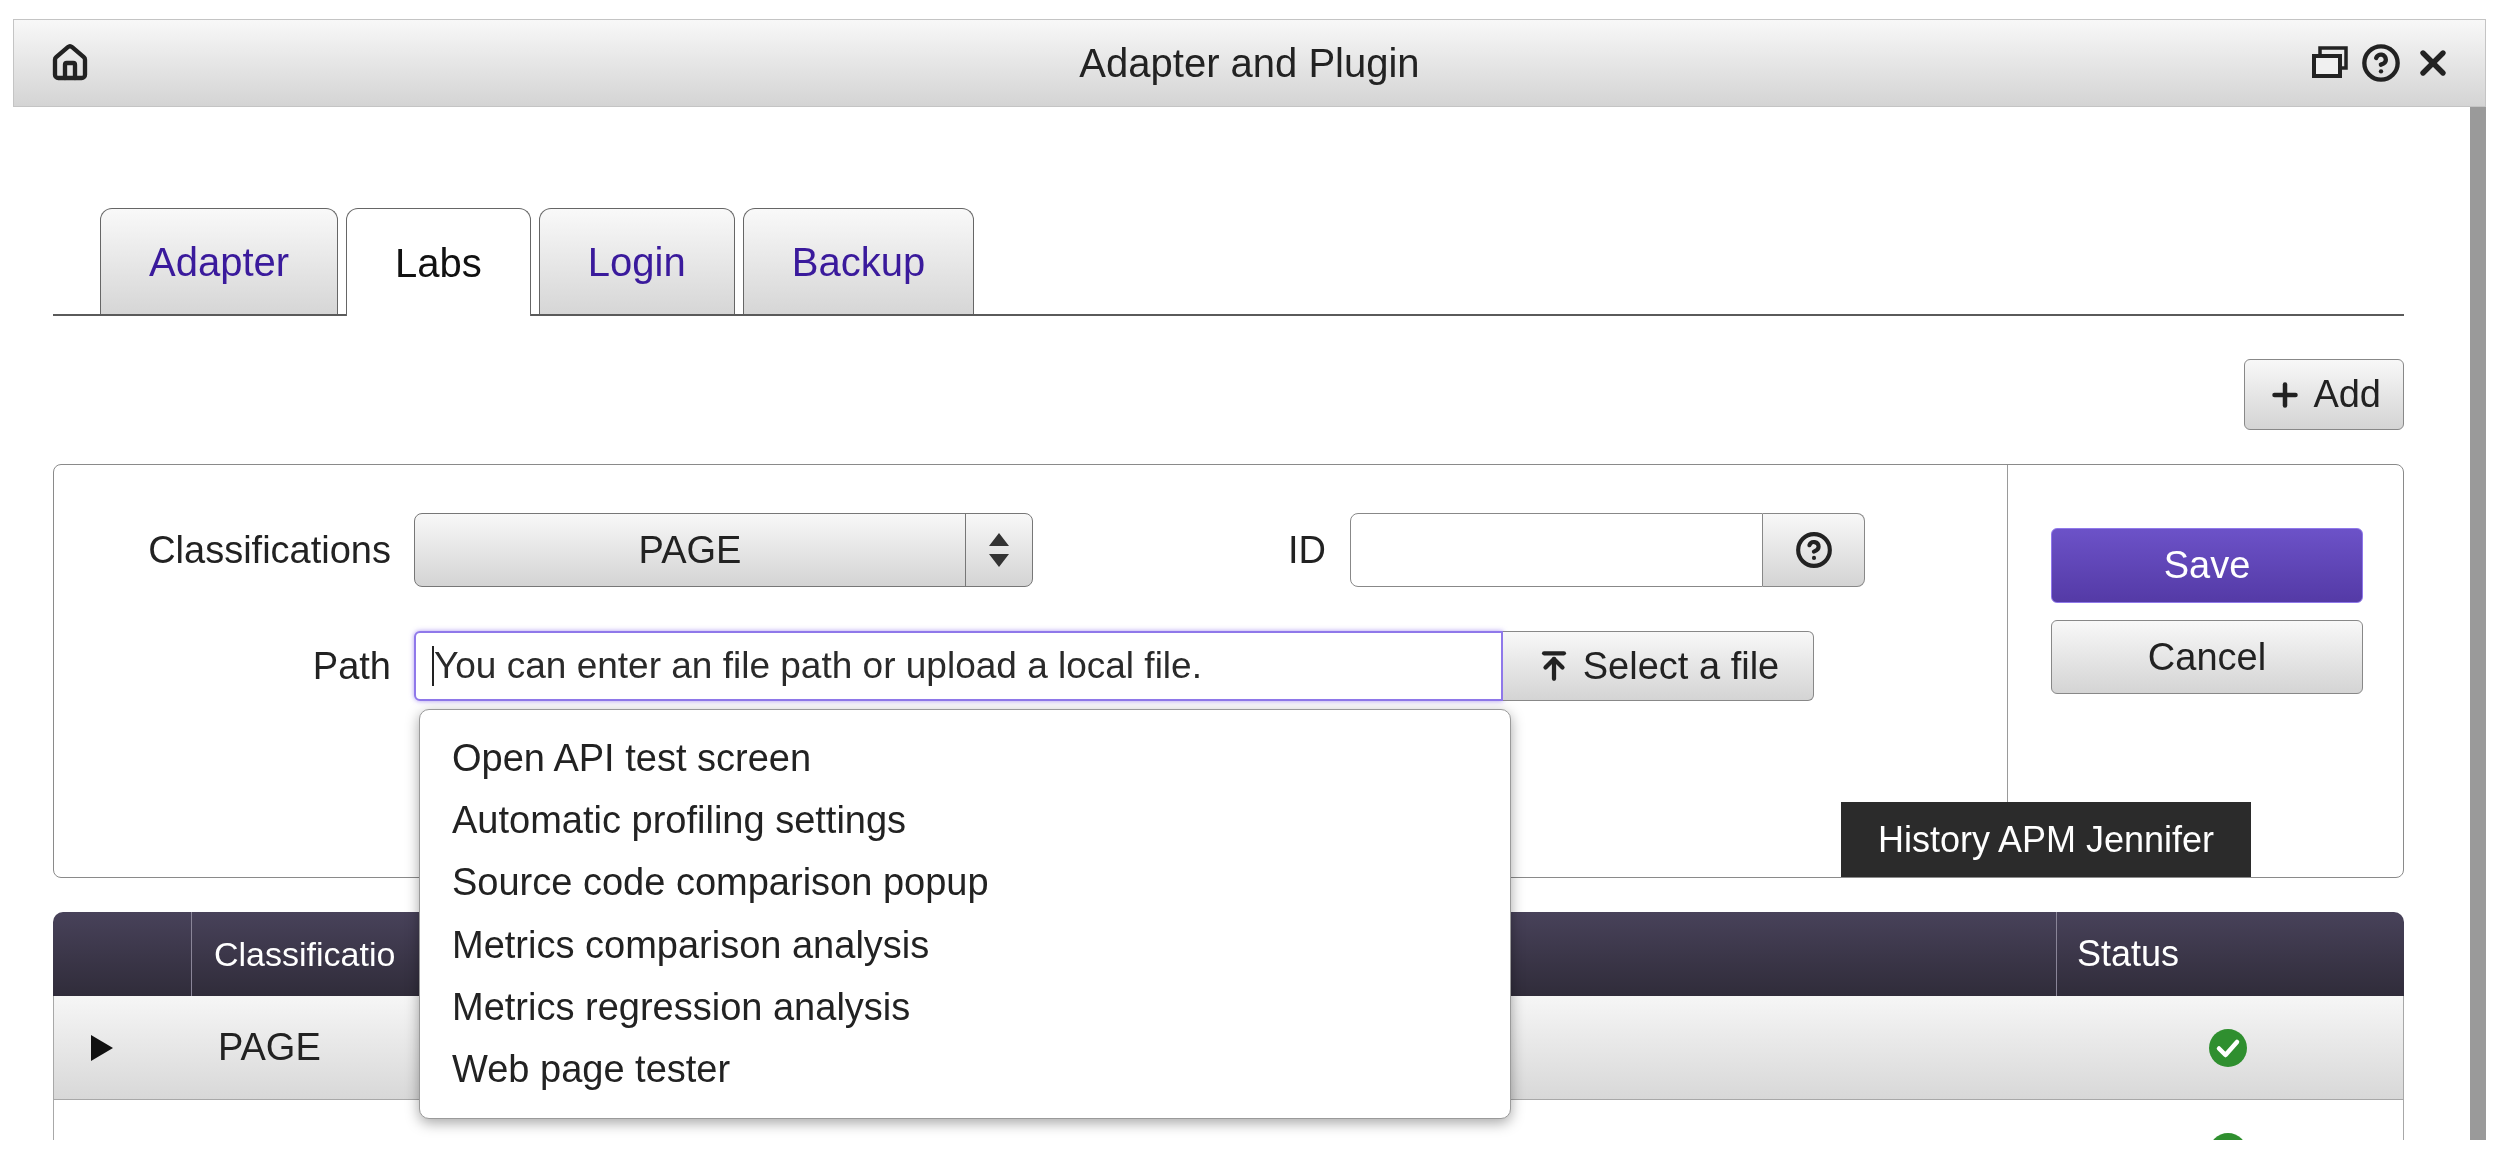 The height and width of the screenshot is (1162, 2500). Describe the element at coordinates (351, 666) in the screenshot. I see `field-label: Path` at that location.